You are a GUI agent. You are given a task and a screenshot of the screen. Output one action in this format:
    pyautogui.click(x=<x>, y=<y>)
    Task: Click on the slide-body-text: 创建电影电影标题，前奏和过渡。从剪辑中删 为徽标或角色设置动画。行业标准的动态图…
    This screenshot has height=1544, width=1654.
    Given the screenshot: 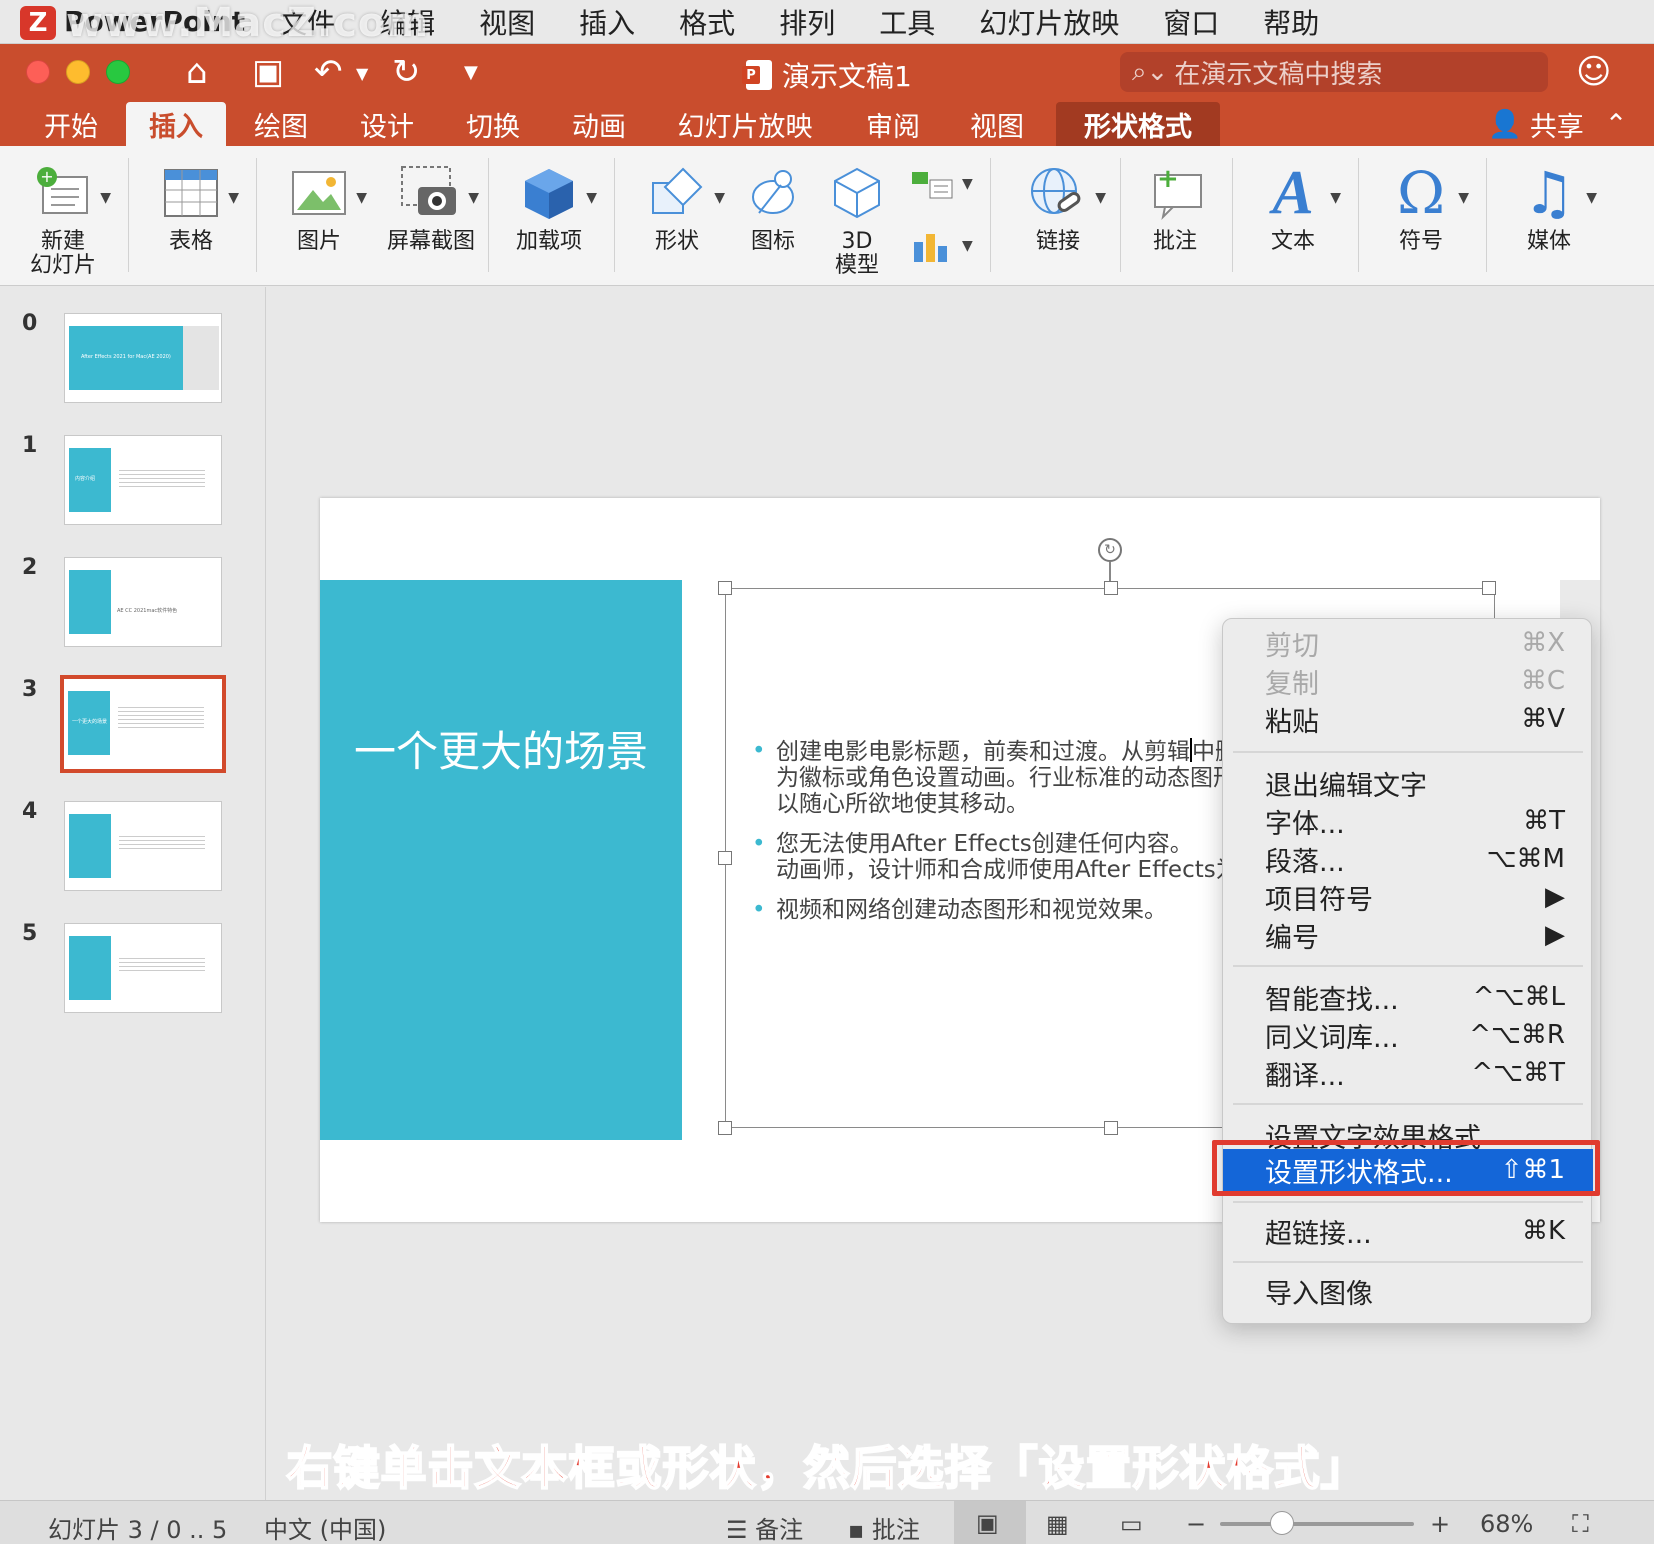 What is the action you would take?
    pyautogui.click(x=1010, y=837)
    